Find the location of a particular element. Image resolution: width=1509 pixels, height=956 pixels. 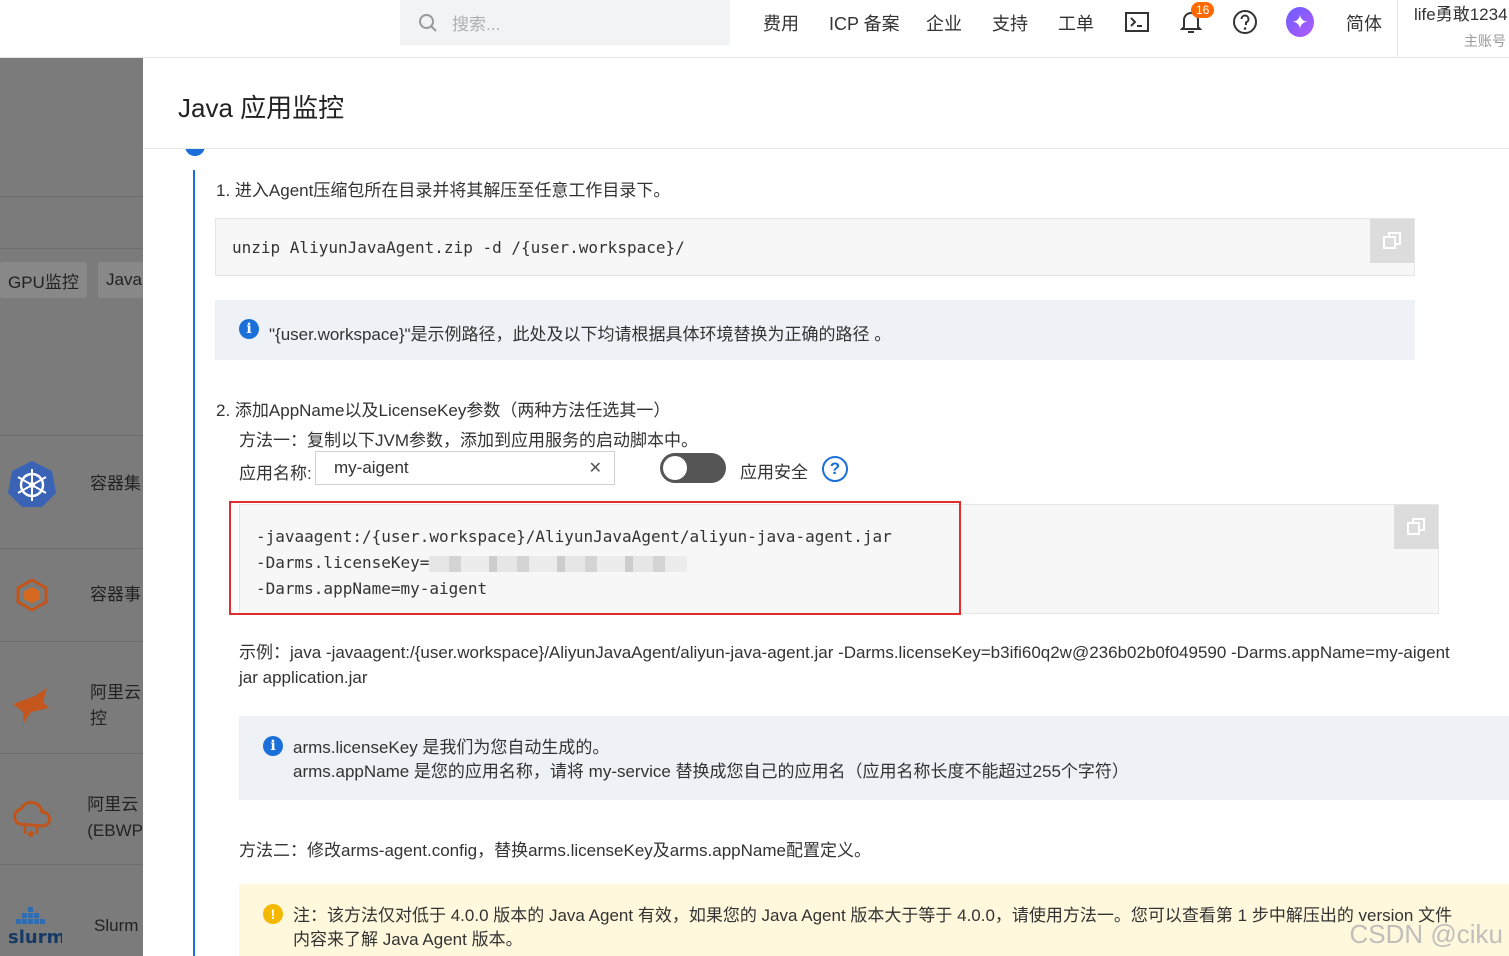

nav-icp: ICP 备案 is located at coordinates (864, 23).